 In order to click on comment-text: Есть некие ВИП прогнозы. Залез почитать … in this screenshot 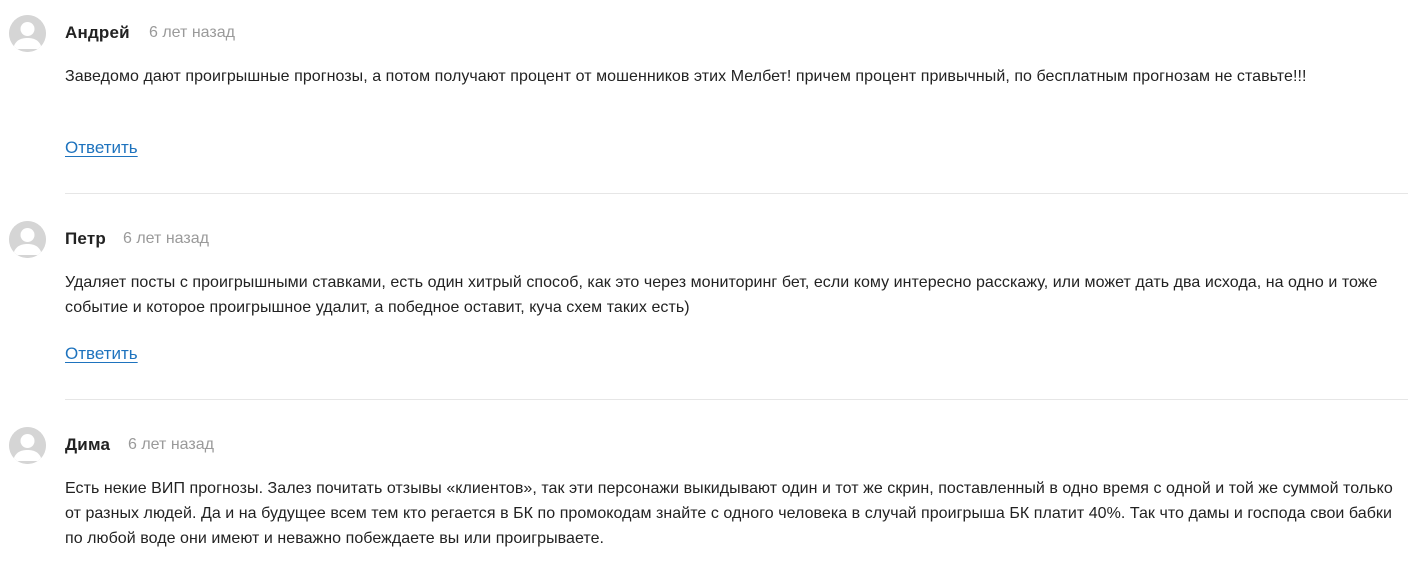, I will do `click(729, 513)`.